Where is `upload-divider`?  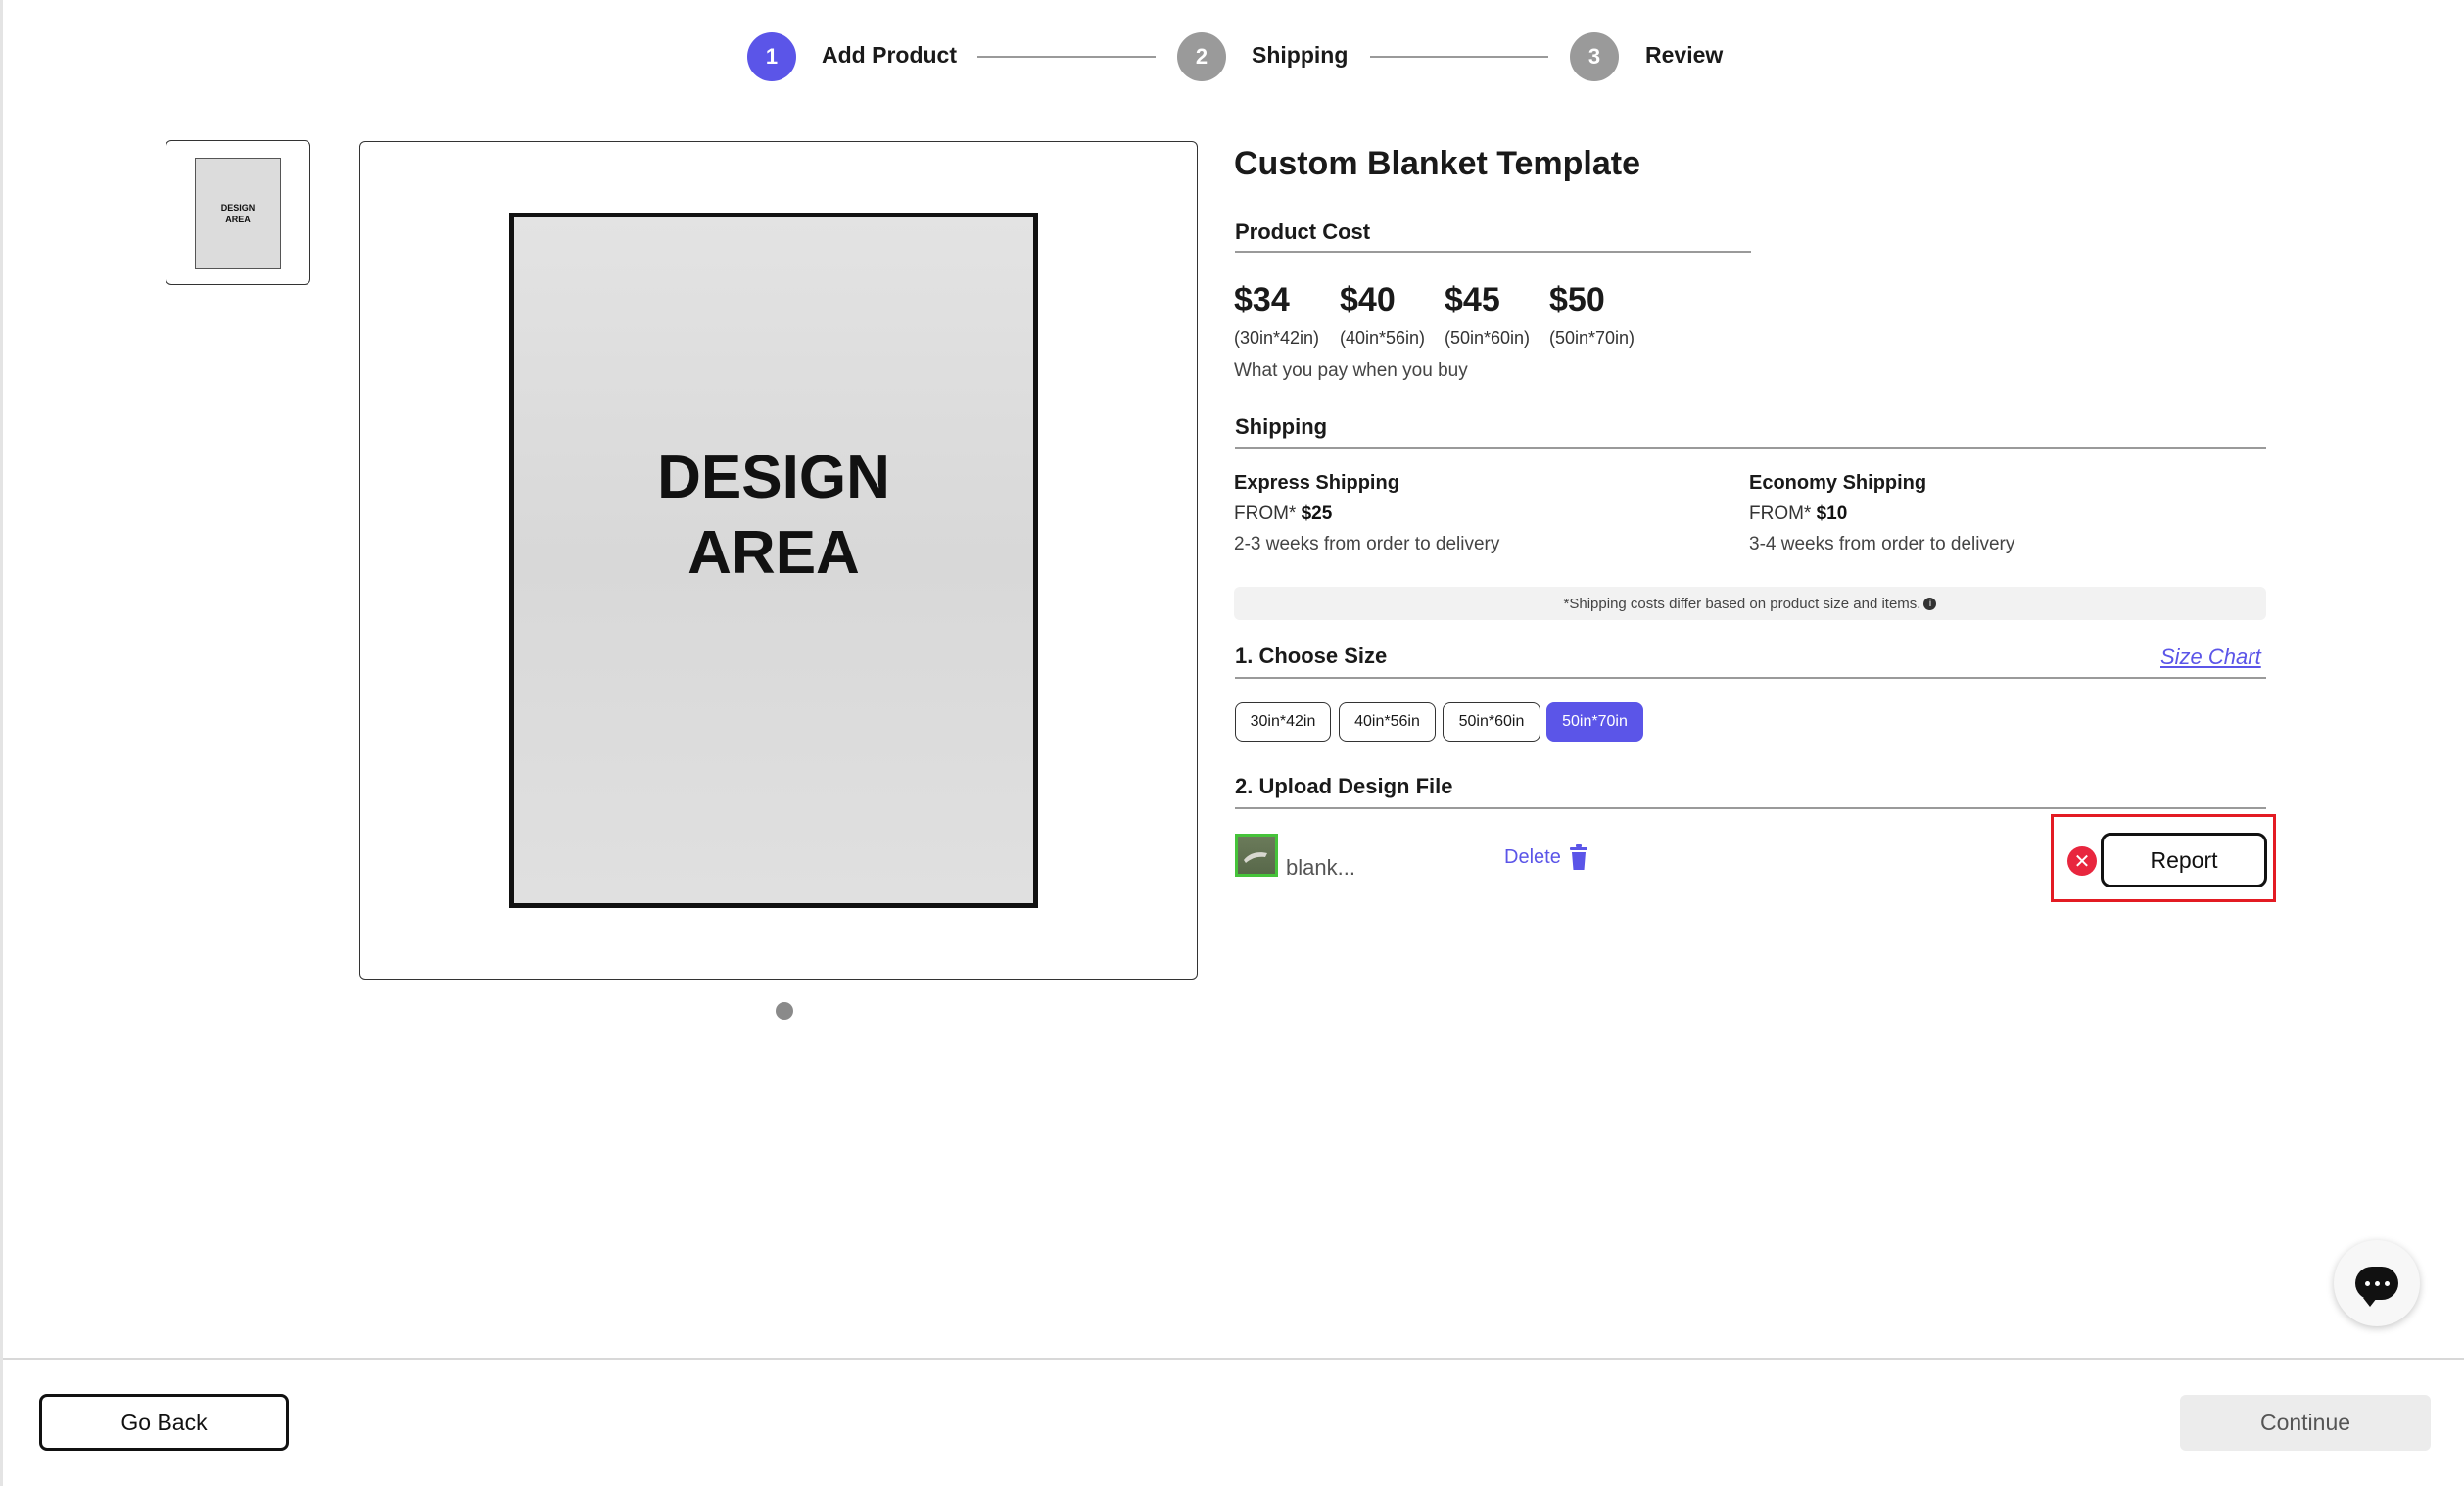
upload-divider is located at coordinates (1750, 808).